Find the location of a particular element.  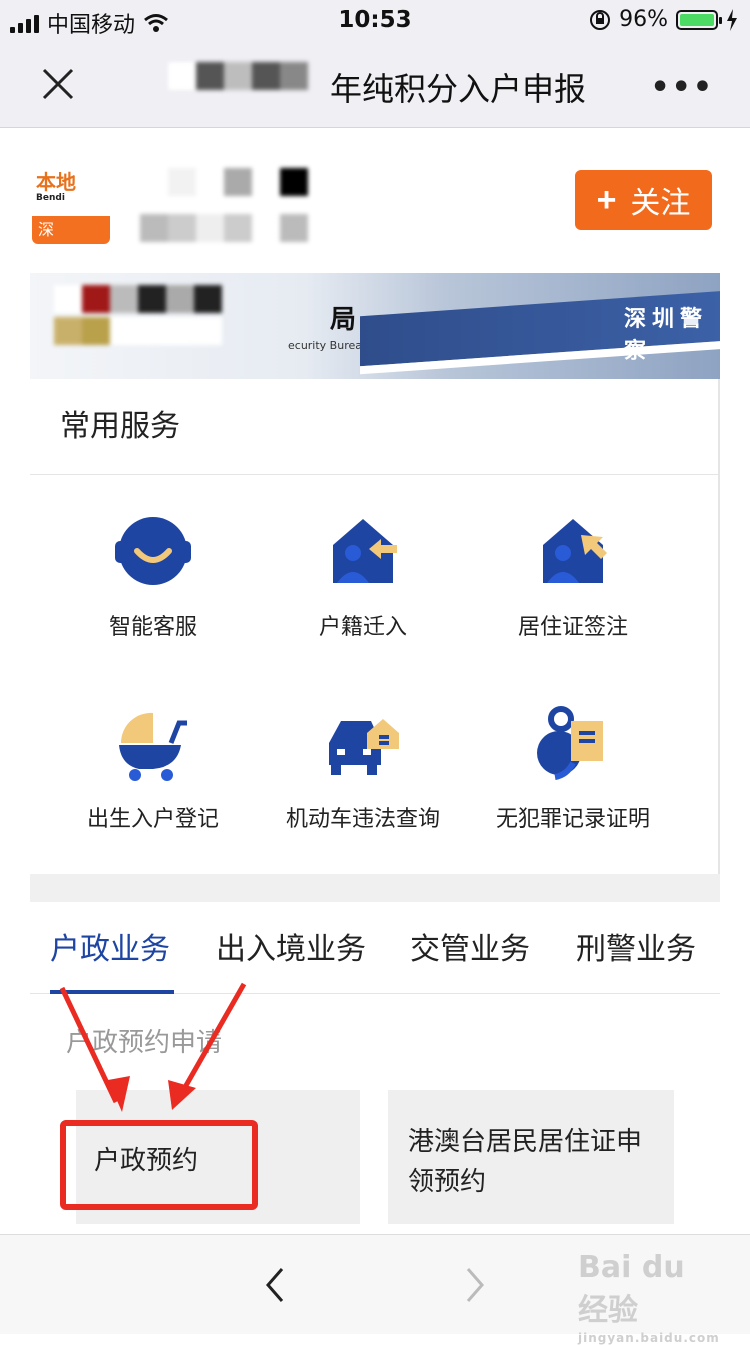

service-birth-registration: 出生入户登记 is located at coordinates (153, 768).